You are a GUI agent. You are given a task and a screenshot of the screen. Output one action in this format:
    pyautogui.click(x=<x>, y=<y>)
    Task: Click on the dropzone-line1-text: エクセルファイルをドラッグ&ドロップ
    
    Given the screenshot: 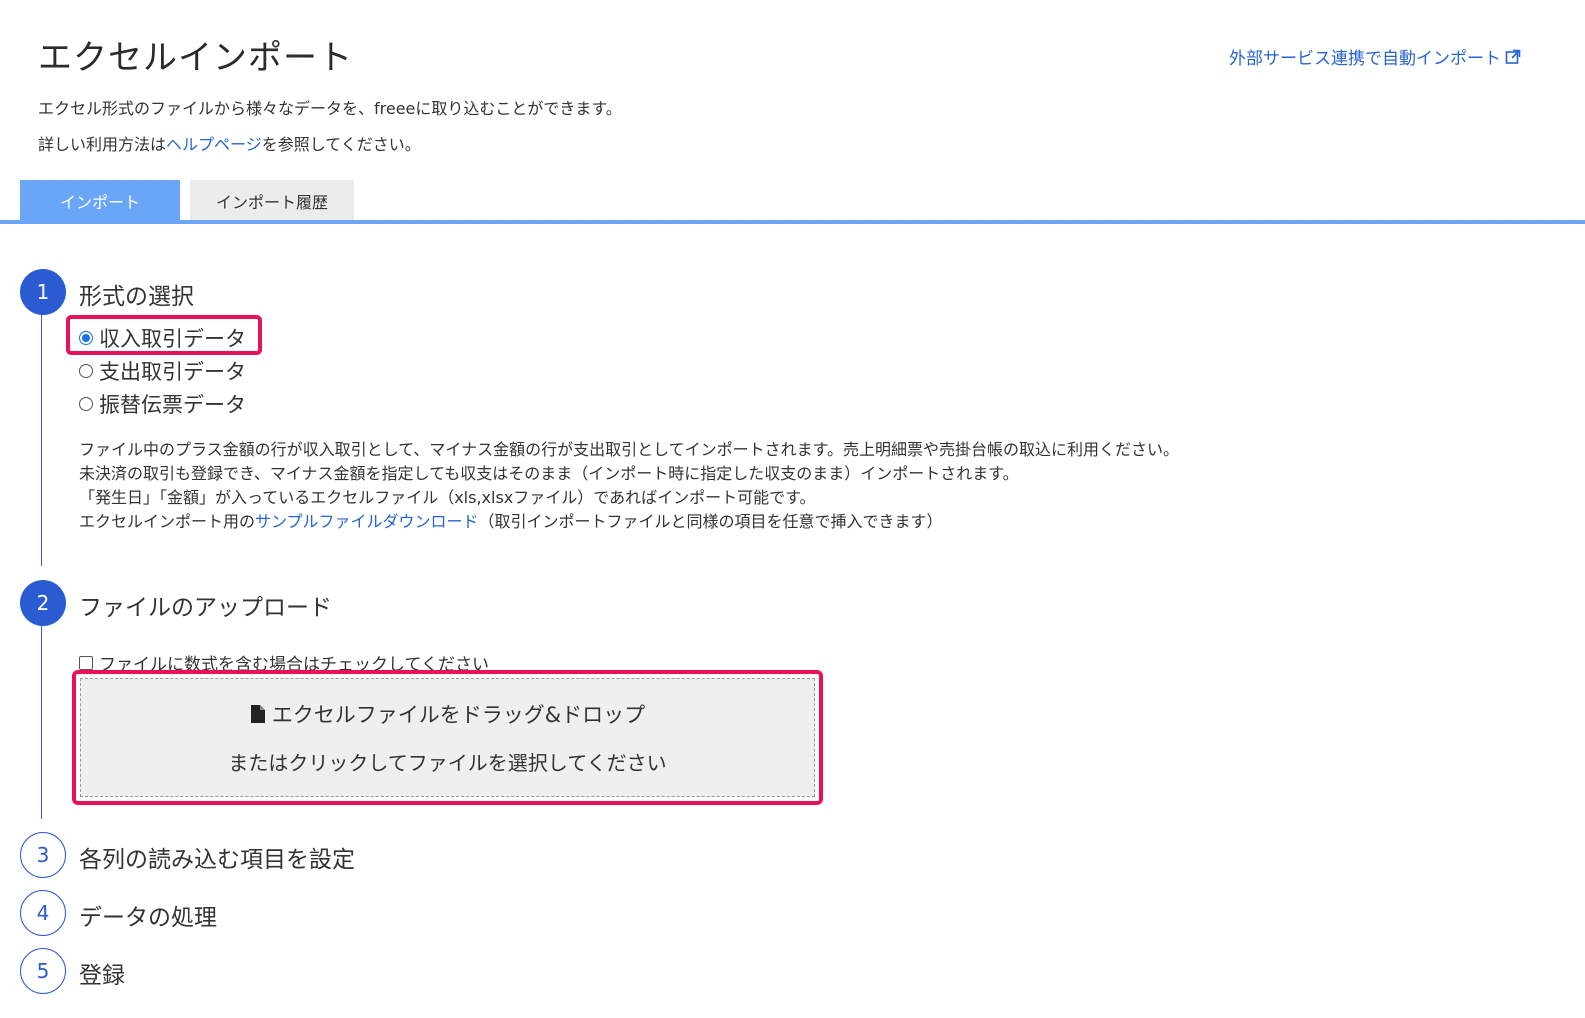 What is the action you would take?
    pyautogui.click(x=458, y=715)
    